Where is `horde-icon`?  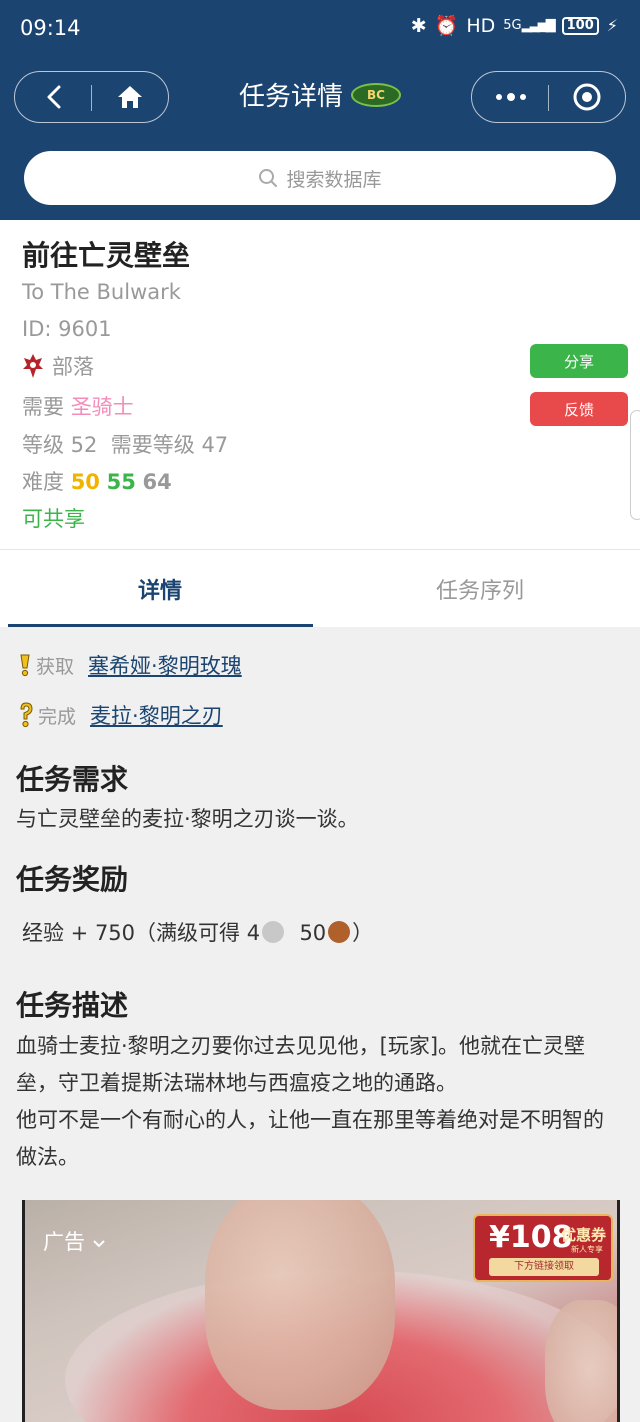 horde-icon is located at coordinates (33, 366).